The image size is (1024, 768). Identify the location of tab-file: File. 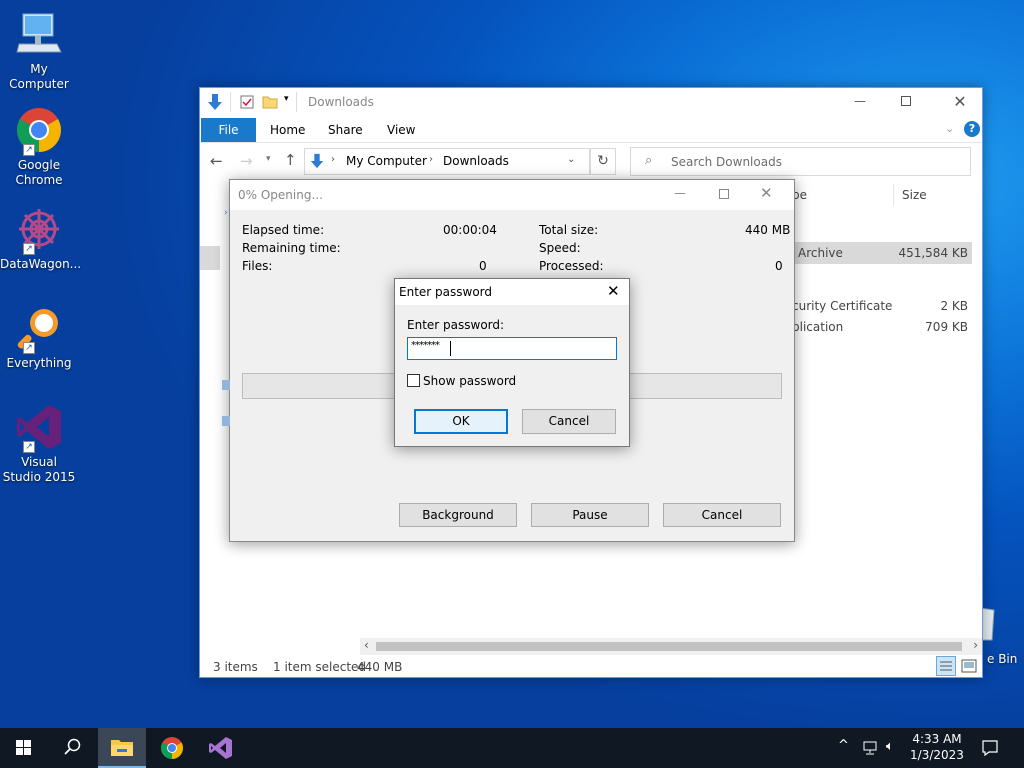
(228, 130).